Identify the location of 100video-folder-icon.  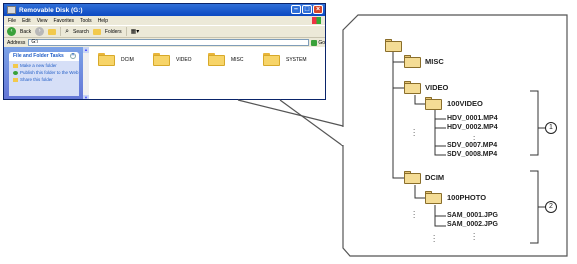
(433, 103).